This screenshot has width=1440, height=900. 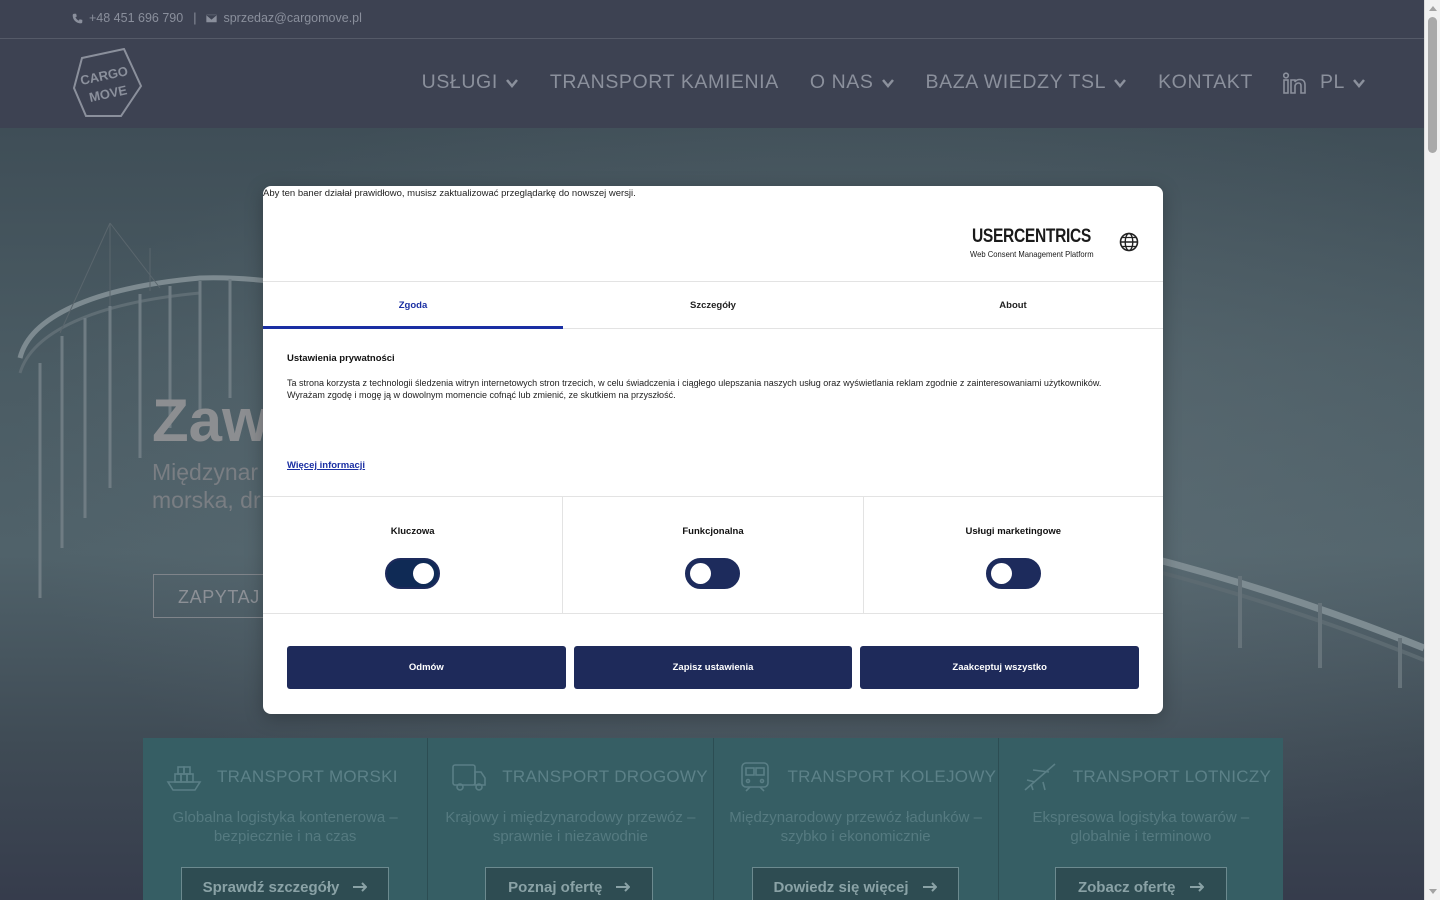 What do you see at coordinates (326, 465) in the screenshot?
I see `more-info-link: Więcej informacji` at bounding box center [326, 465].